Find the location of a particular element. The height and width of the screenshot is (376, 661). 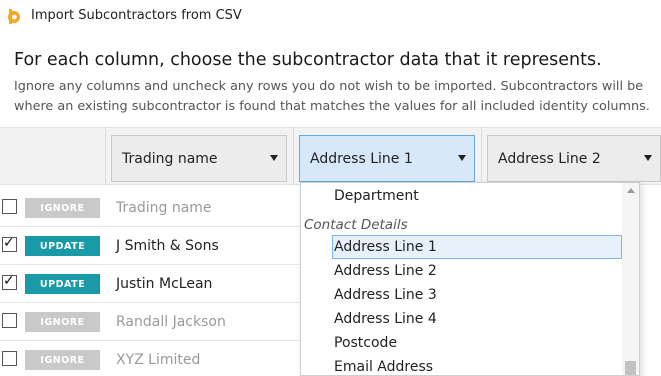

row-name: Trading name is located at coordinates (164, 208).